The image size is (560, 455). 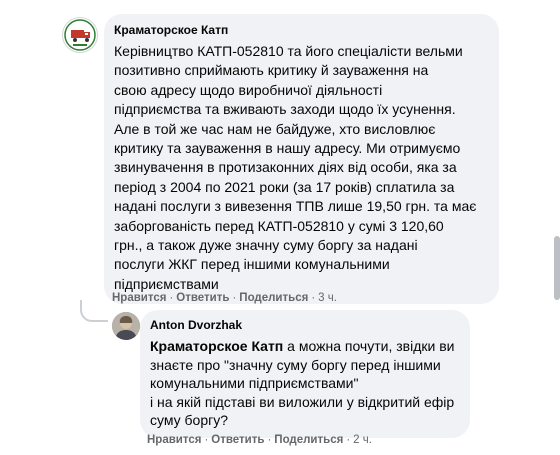 What do you see at coordinates (126, 326) in the screenshot?
I see `user-photo-avatar` at bounding box center [126, 326].